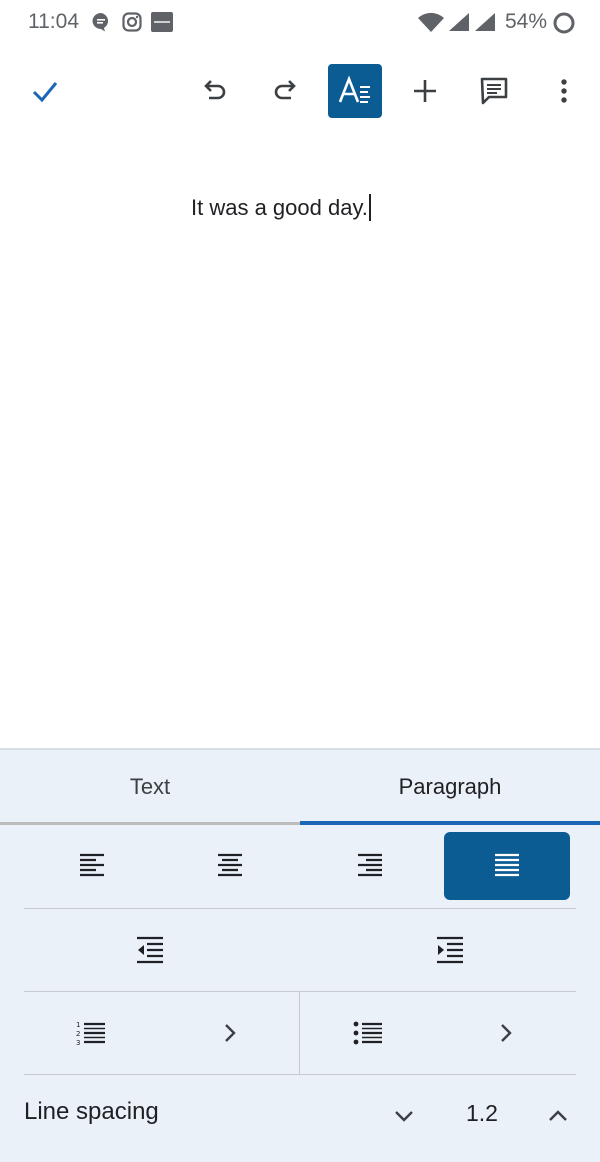 This screenshot has width=600, height=1162. I want to click on chevron-down-icon, so click(404, 1116).